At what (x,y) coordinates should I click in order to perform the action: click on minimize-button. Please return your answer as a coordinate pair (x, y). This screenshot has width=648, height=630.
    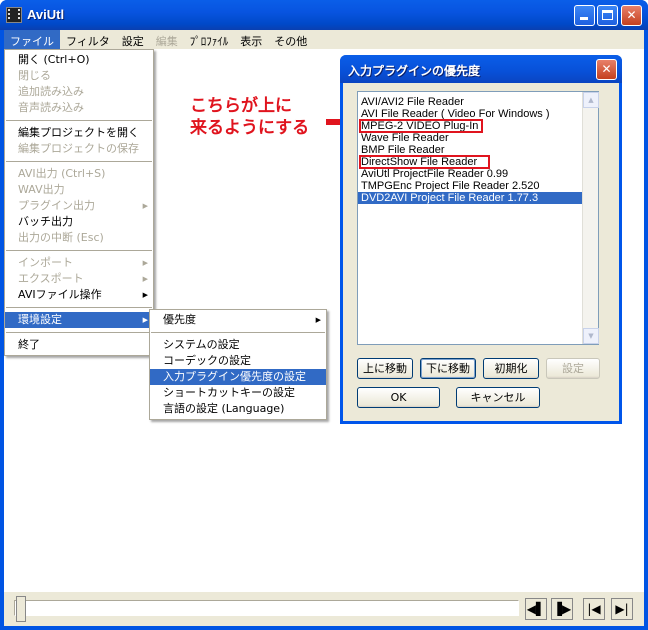
    Looking at the image, I should click on (584, 15).